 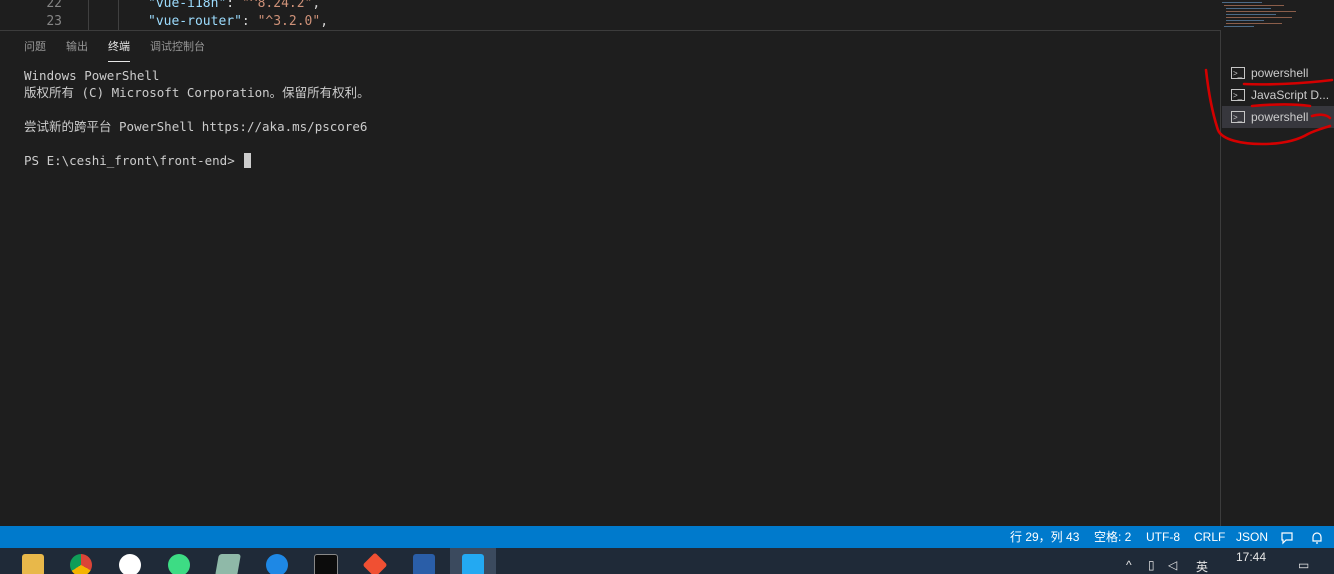 What do you see at coordinates (1209, 537) in the screenshot?
I see `end-of-line: CRLF` at bounding box center [1209, 537].